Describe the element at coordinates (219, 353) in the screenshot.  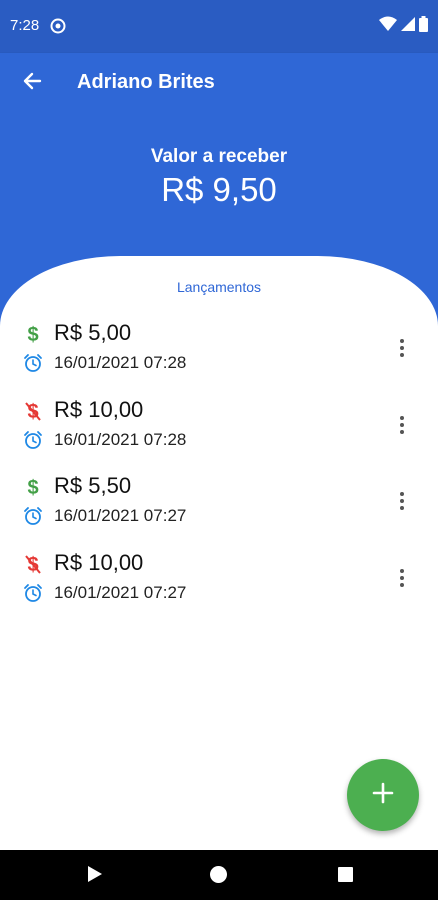
I see `list-item: $ R$ 5,00 16/01/2021 07:28` at that location.